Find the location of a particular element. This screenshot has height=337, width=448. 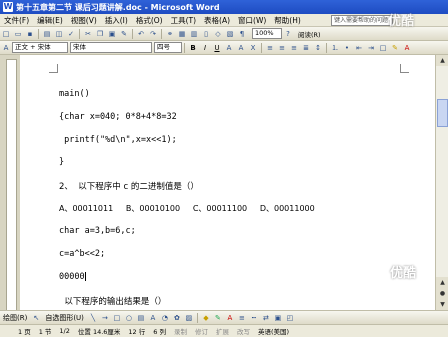

italic-icon: I is located at coordinates (205, 48).